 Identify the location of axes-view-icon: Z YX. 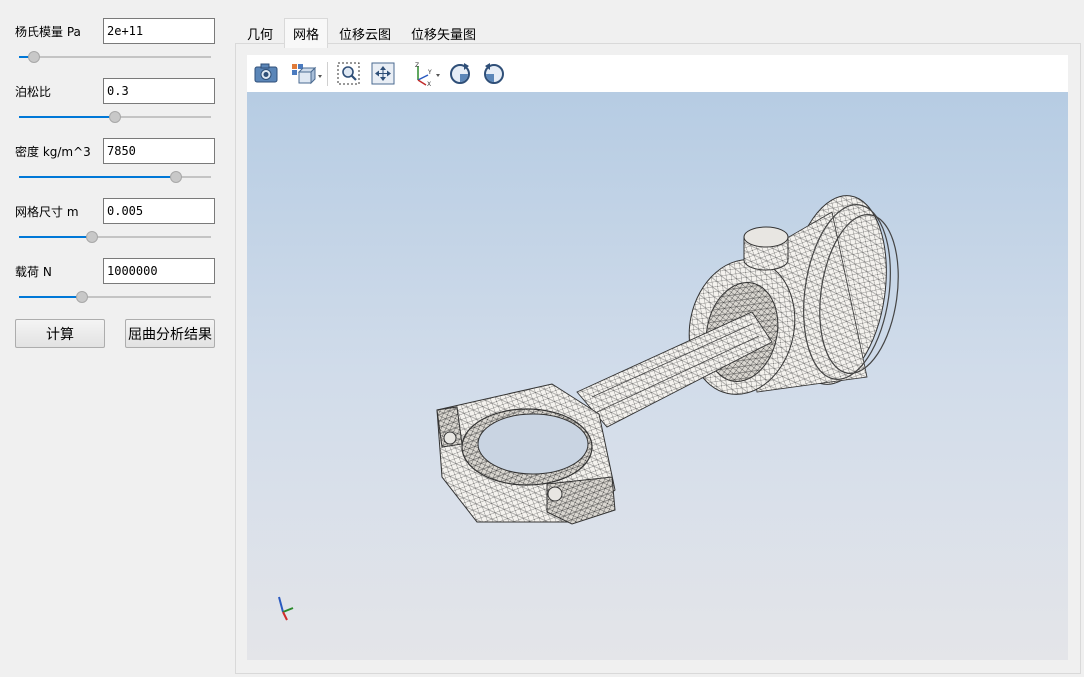
(426, 74).